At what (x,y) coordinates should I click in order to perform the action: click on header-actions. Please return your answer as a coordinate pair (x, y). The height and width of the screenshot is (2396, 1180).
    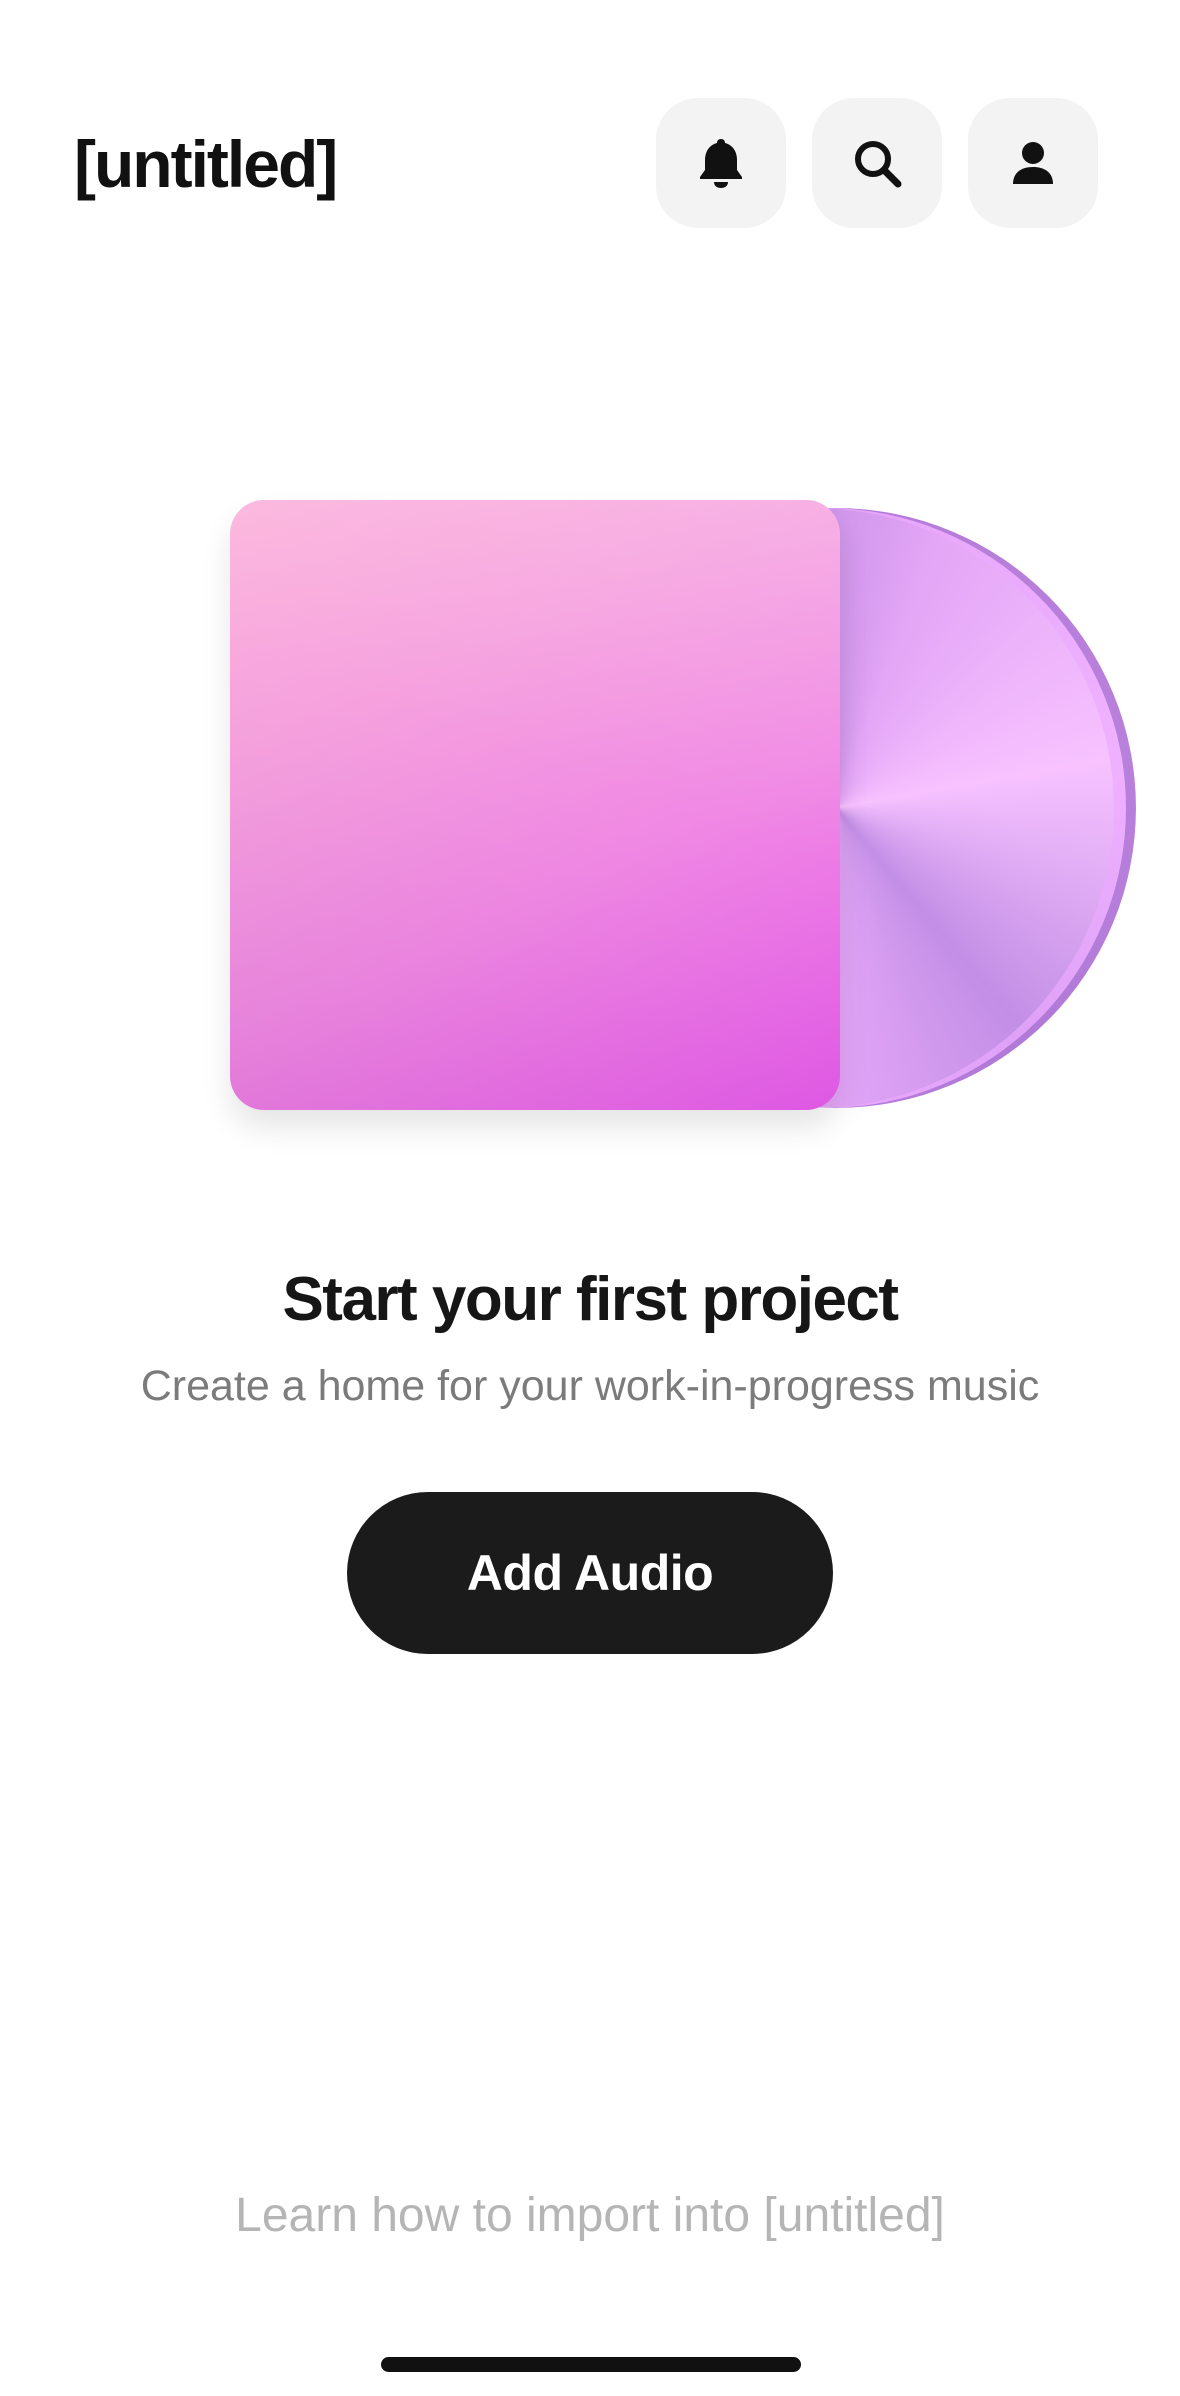
    Looking at the image, I should click on (877, 163).